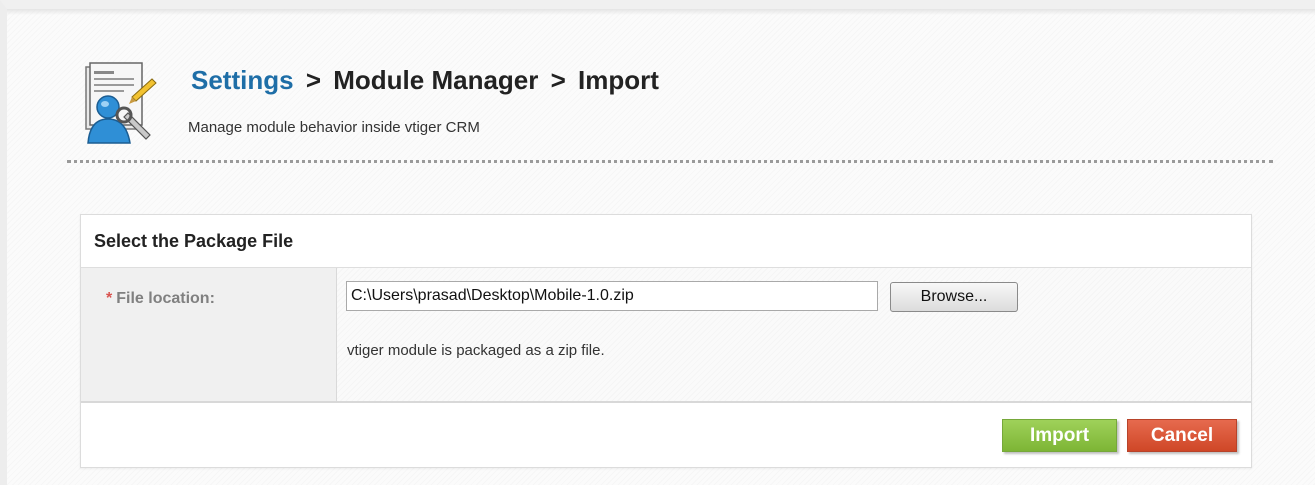  Describe the element at coordinates (612, 296) in the screenshot. I see `file-path-input` at that location.